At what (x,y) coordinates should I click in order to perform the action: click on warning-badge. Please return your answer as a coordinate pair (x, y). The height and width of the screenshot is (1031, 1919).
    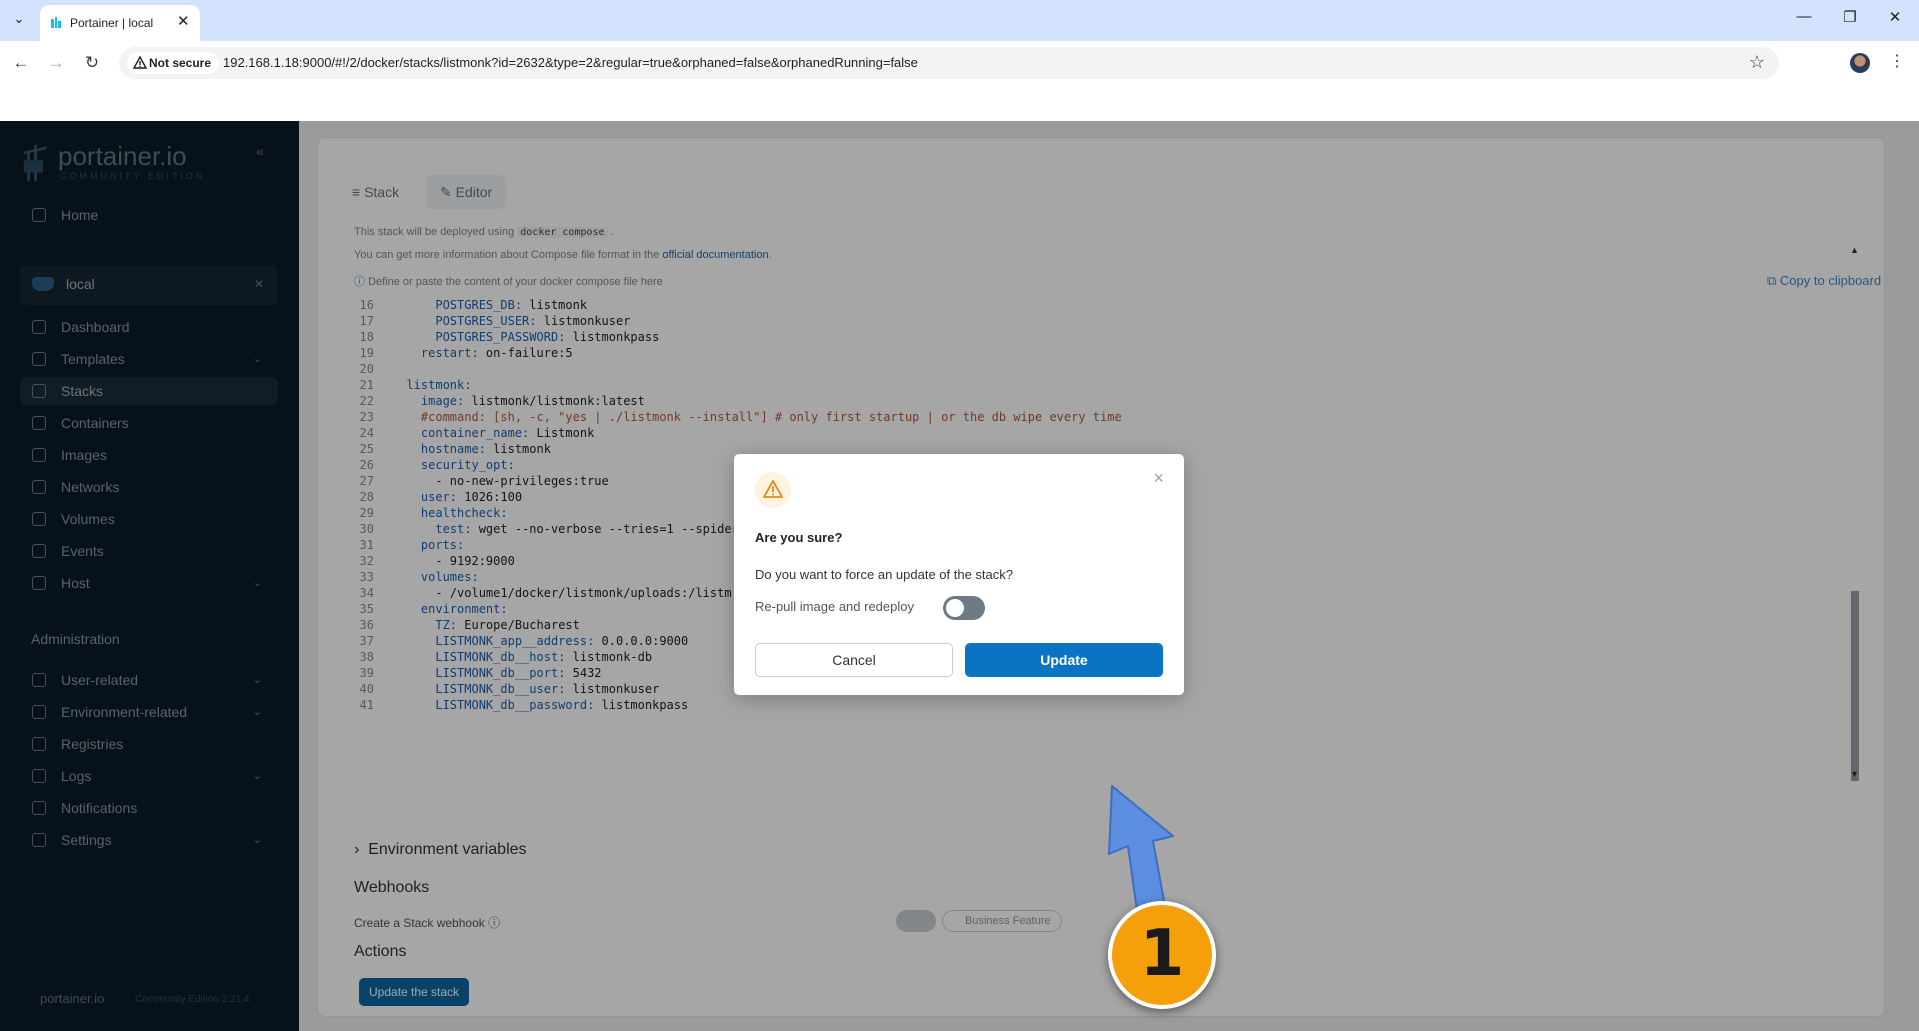
    Looking at the image, I should click on (773, 490).